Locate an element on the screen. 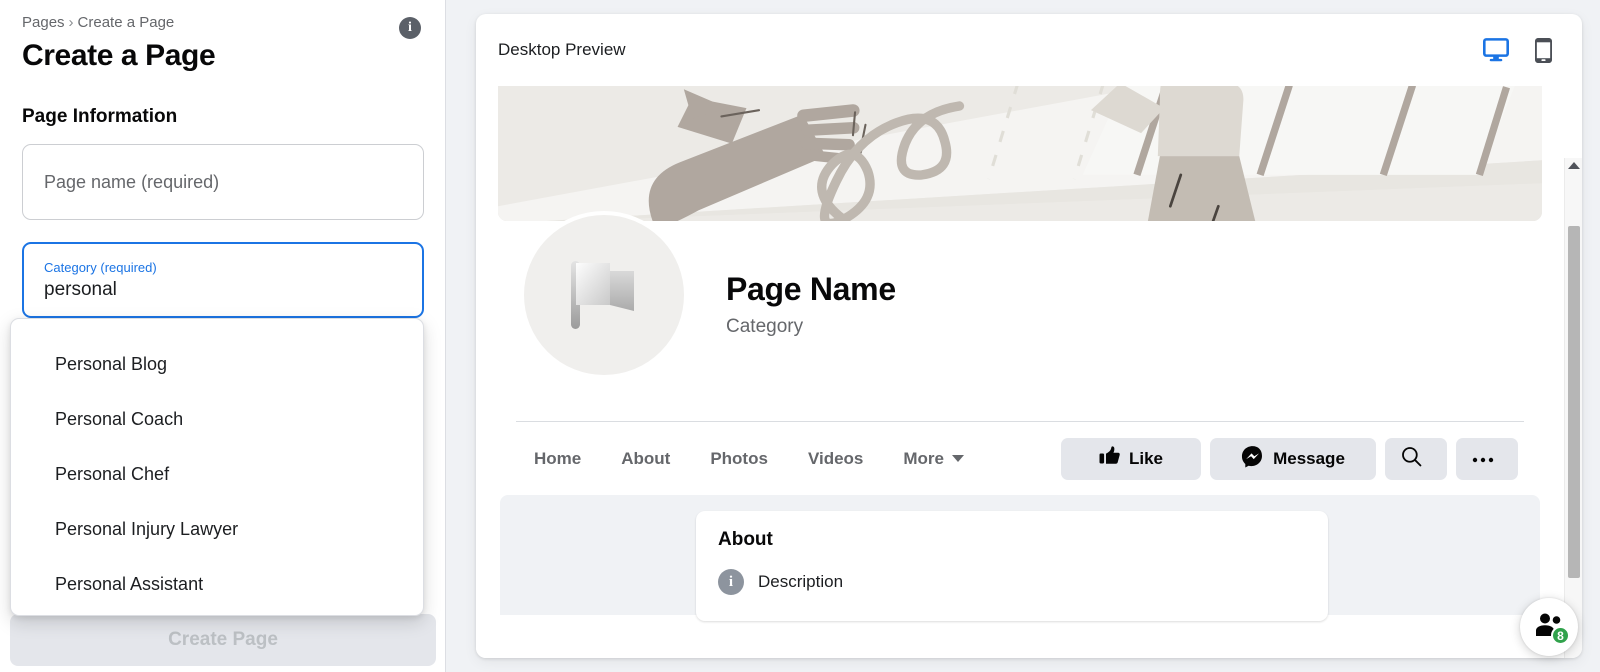 This screenshot has width=1600, height=672. page-name-field: Page name (required) is located at coordinates (223, 182).